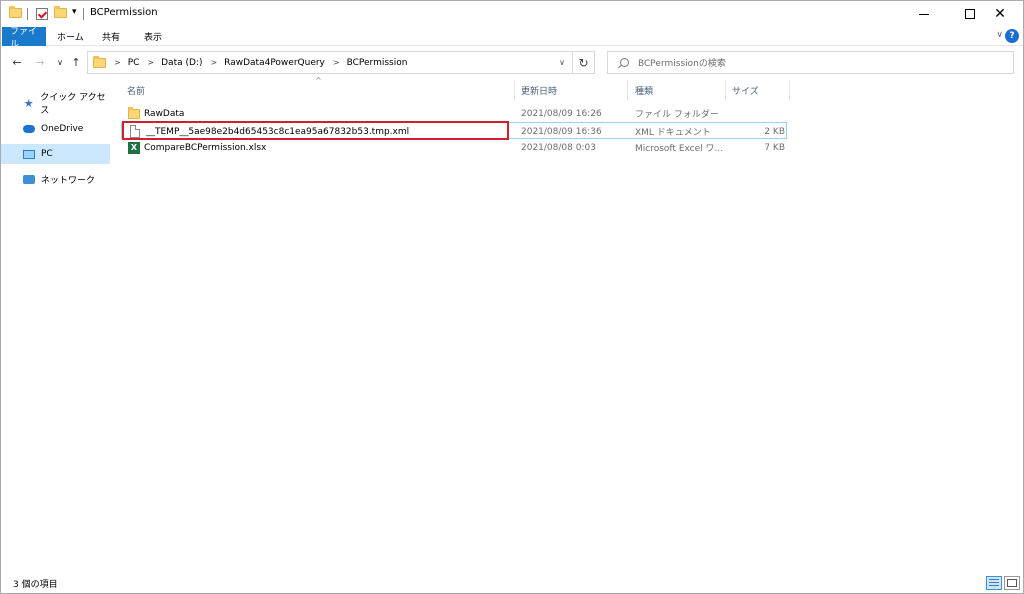 Image resolution: width=1024 pixels, height=594 pixels. I want to click on navigation-pane: ★ クイック アクセス OneDrive PC ネットワーク, so click(56, 326).